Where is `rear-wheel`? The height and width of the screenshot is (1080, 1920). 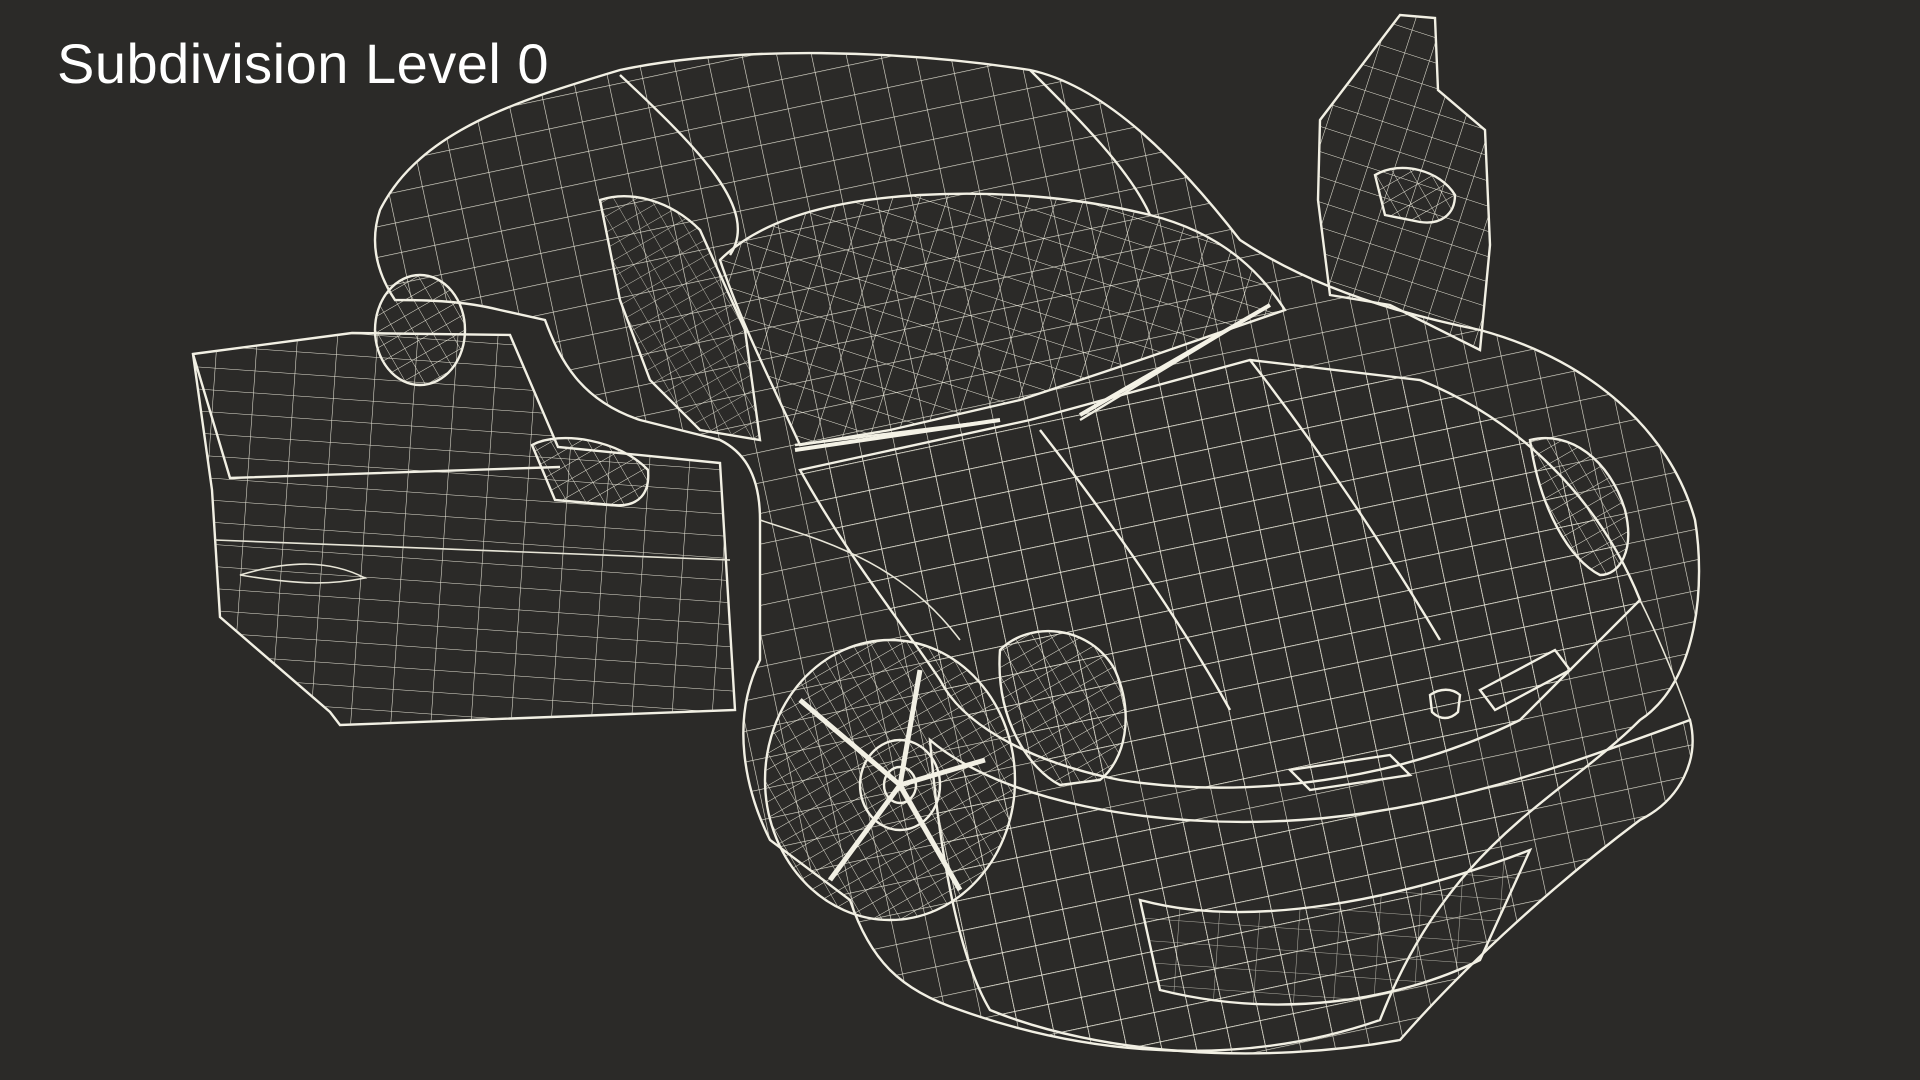 rear-wheel is located at coordinates (420, 330).